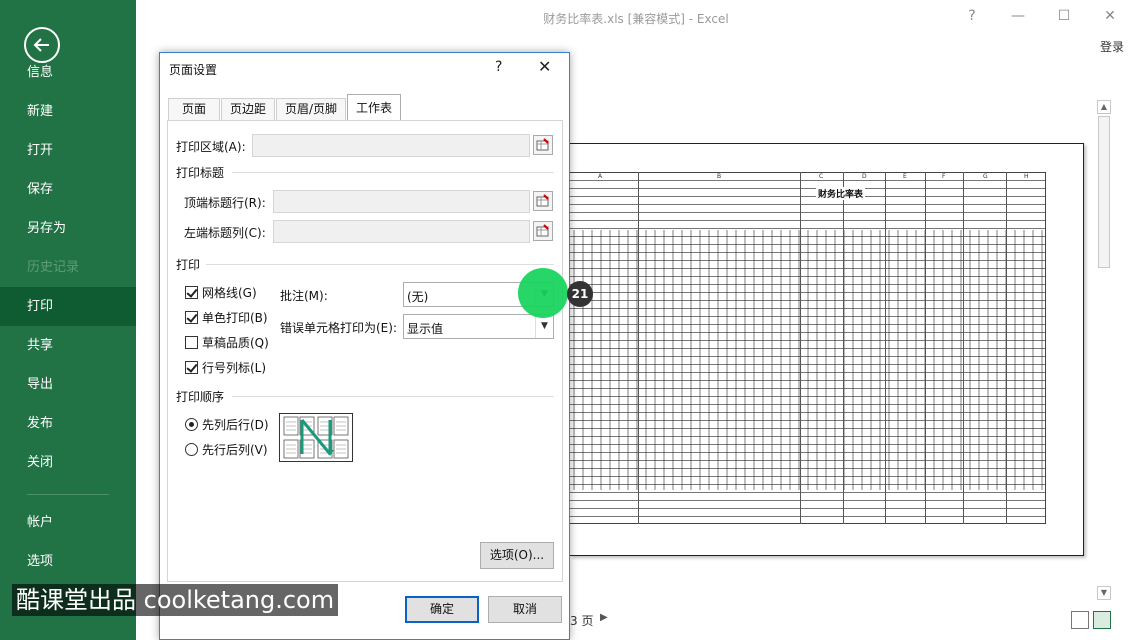 This screenshot has height=640, width=1136. I want to click on ok-button: 确定, so click(442, 609).